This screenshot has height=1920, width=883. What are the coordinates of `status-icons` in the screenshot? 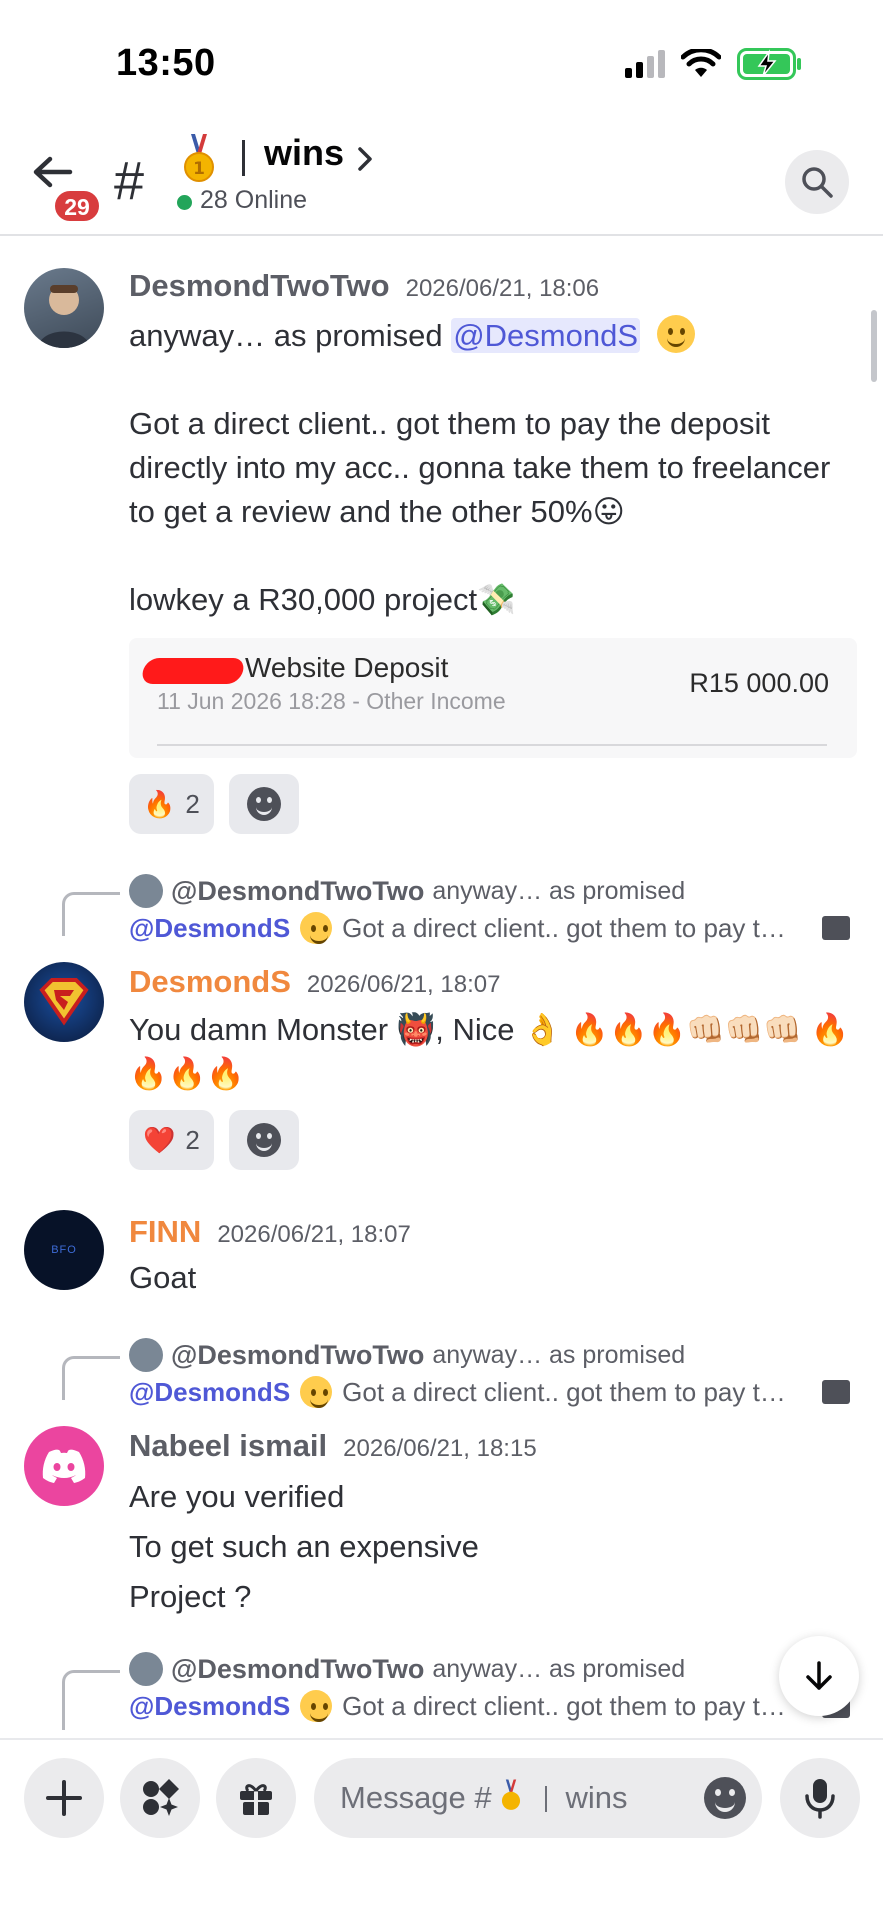 It's located at (714, 64).